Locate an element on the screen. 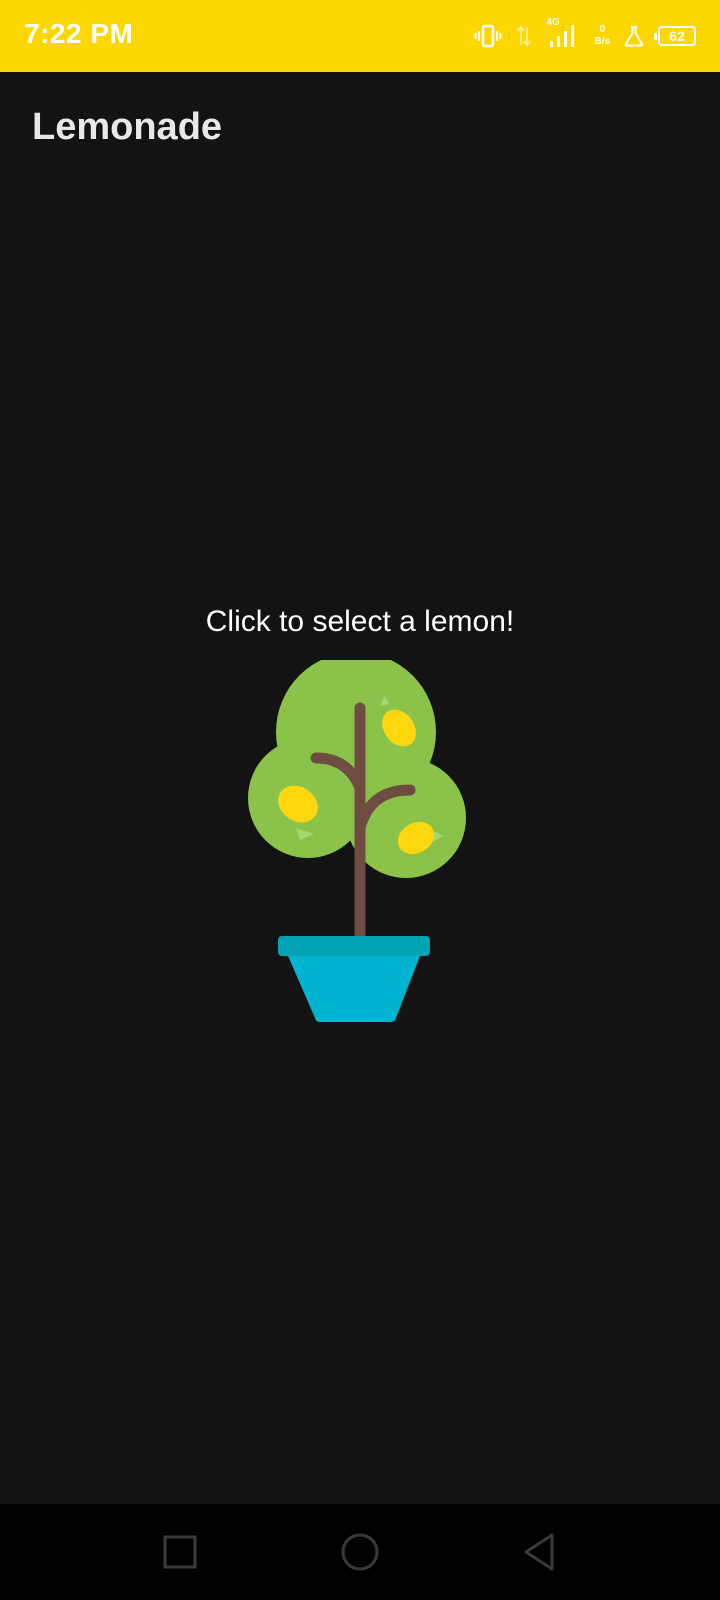 This screenshot has height=1600, width=720. signal-icon: 4G is located at coordinates (563, 34).